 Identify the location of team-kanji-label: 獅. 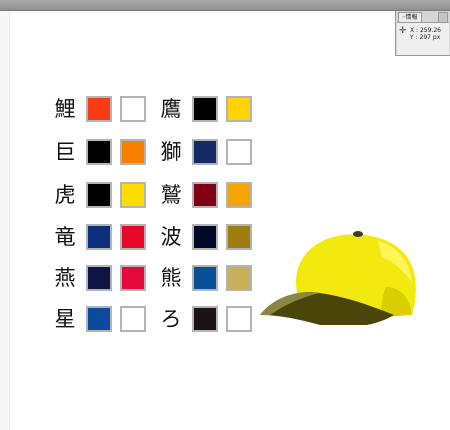
(171, 152).